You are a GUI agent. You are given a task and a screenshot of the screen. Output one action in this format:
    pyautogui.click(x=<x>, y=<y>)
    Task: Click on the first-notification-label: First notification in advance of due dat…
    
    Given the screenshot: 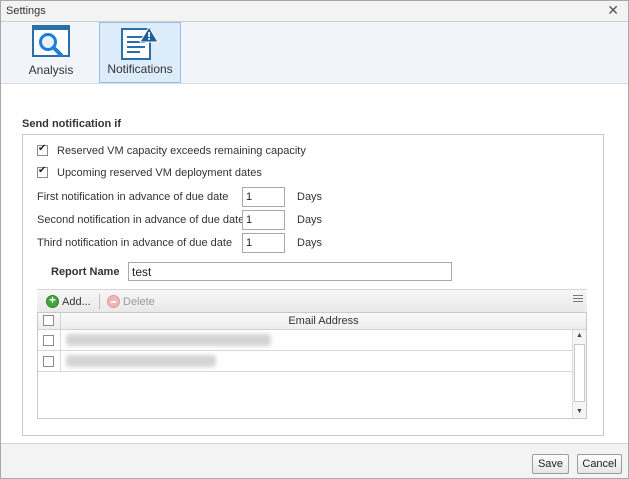 What is the action you would take?
    pyautogui.click(x=133, y=197)
    